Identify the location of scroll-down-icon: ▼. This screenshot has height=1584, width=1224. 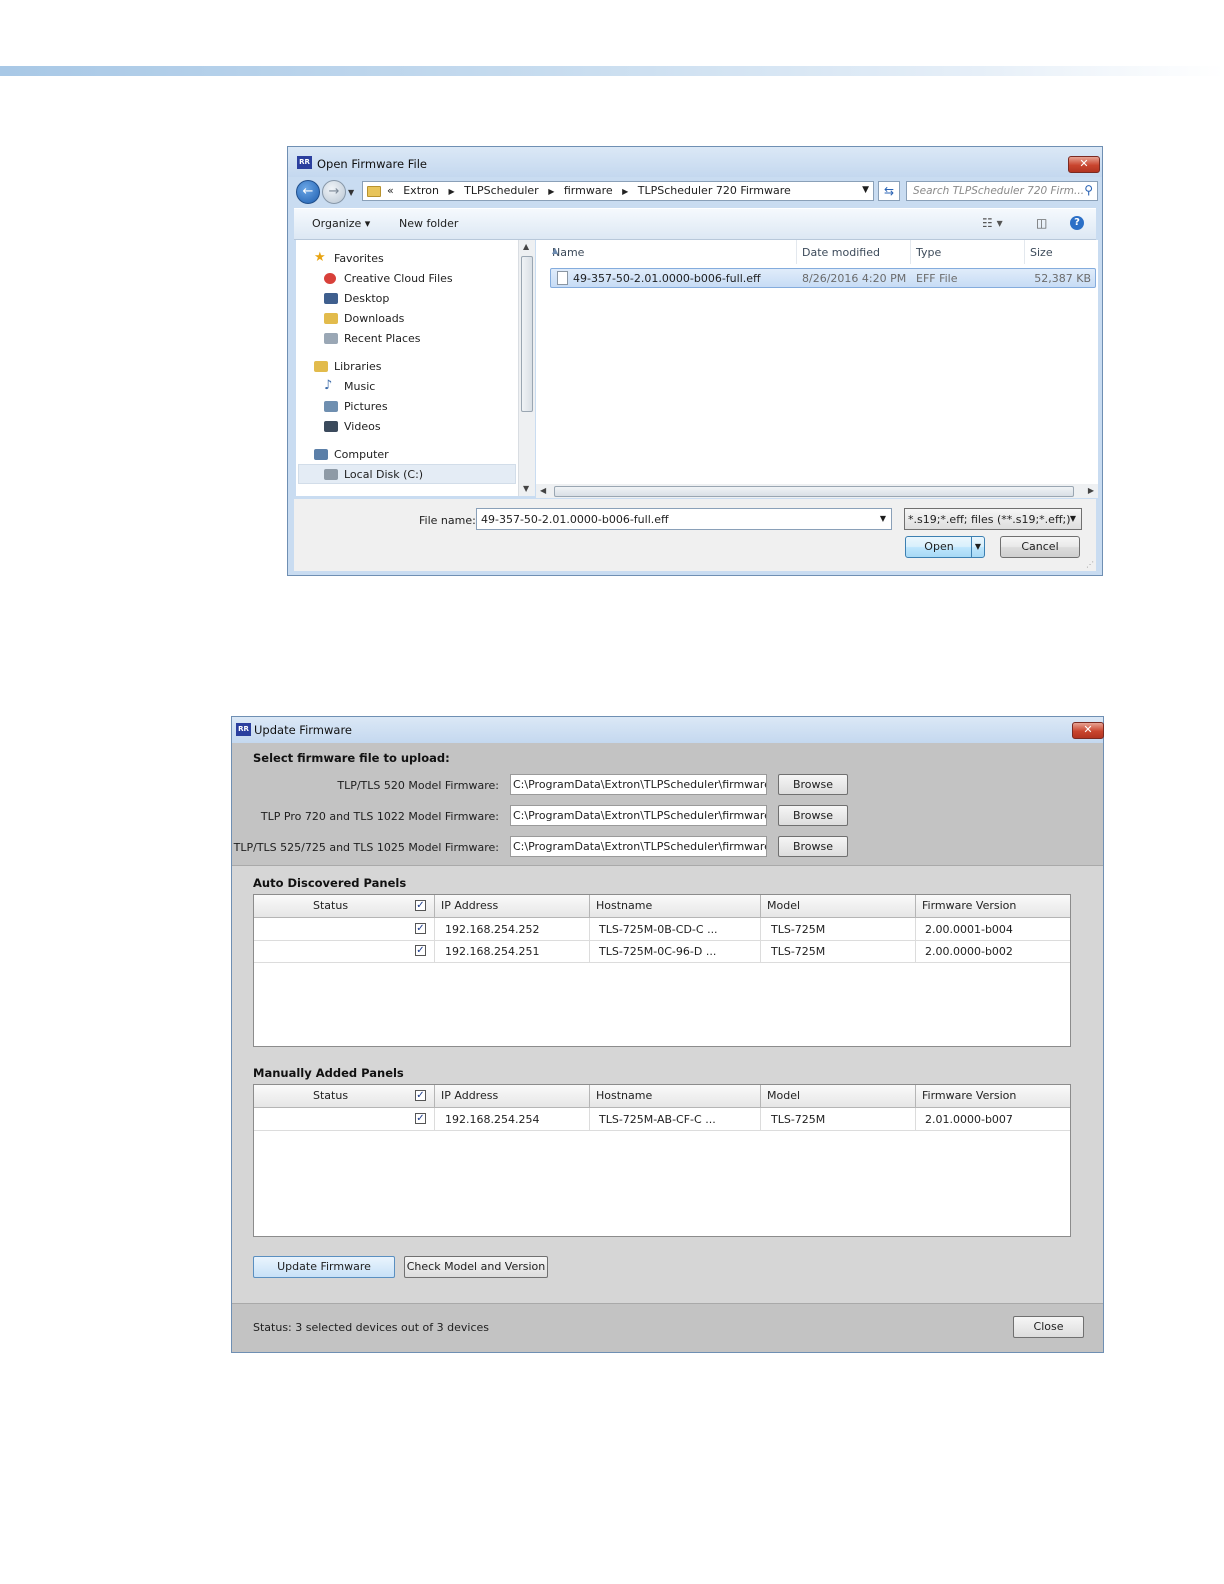
(526, 488).